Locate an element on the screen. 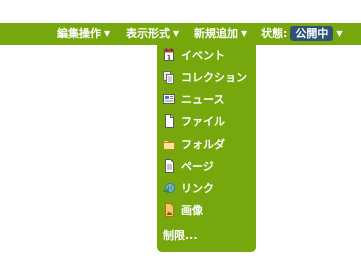 The image size is (361, 263). content-actions-bar: 編集操作 ▼ 表示形式 ▼ 新規追加 ▼ 状態: 公開中 ▼ is located at coordinates (180, 34).